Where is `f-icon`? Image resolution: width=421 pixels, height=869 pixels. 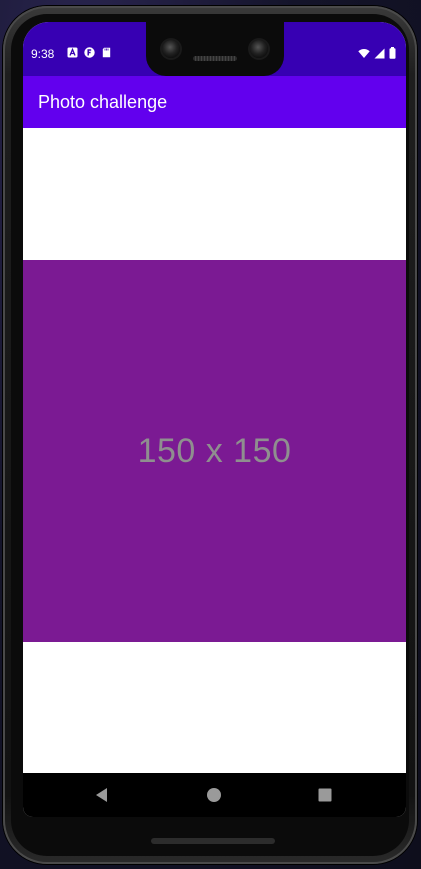 f-icon is located at coordinates (89, 52).